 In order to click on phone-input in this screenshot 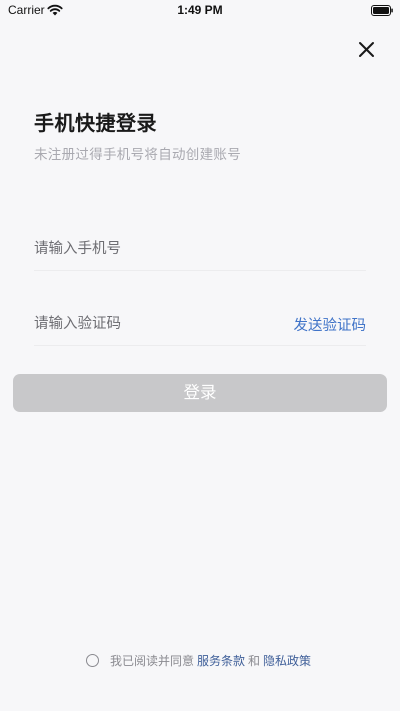, I will do `click(144, 249)`.